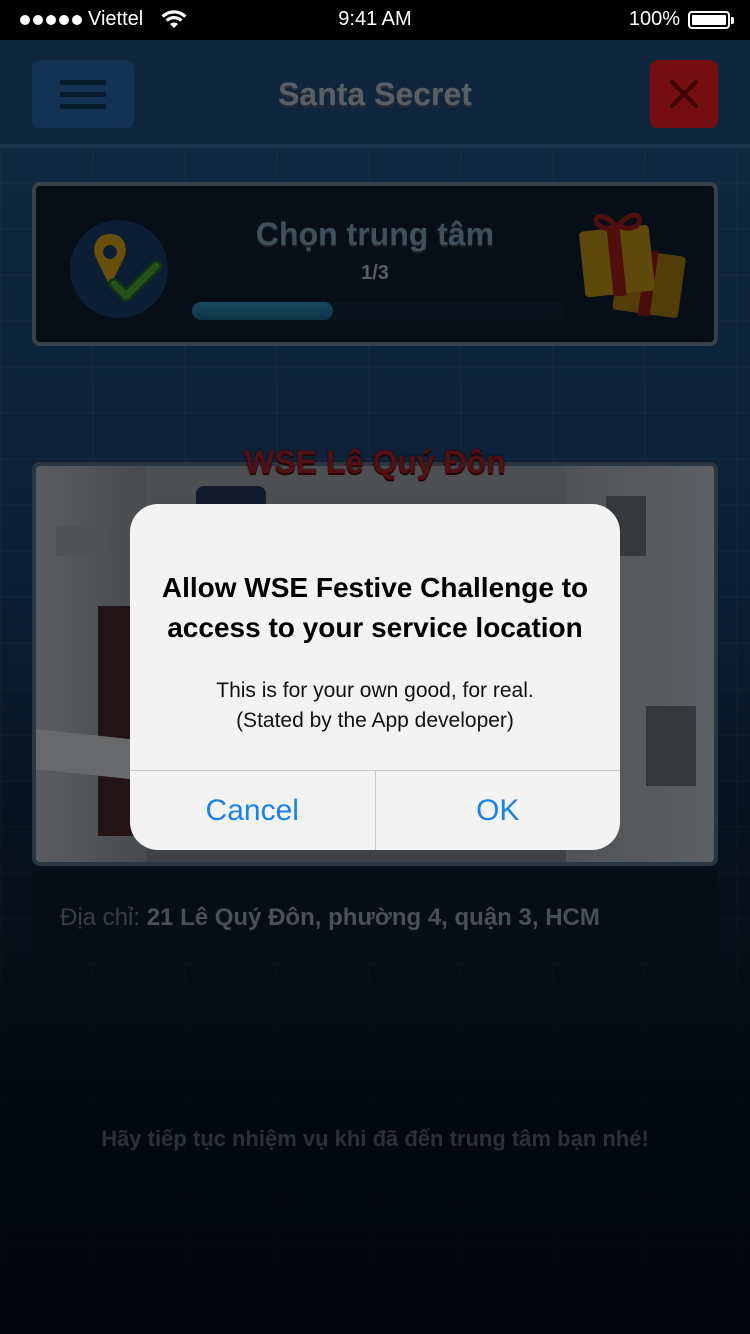 Image resolution: width=750 pixels, height=1334 pixels. Describe the element at coordinates (497, 810) in the screenshot. I see `ok-button: OK` at that location.